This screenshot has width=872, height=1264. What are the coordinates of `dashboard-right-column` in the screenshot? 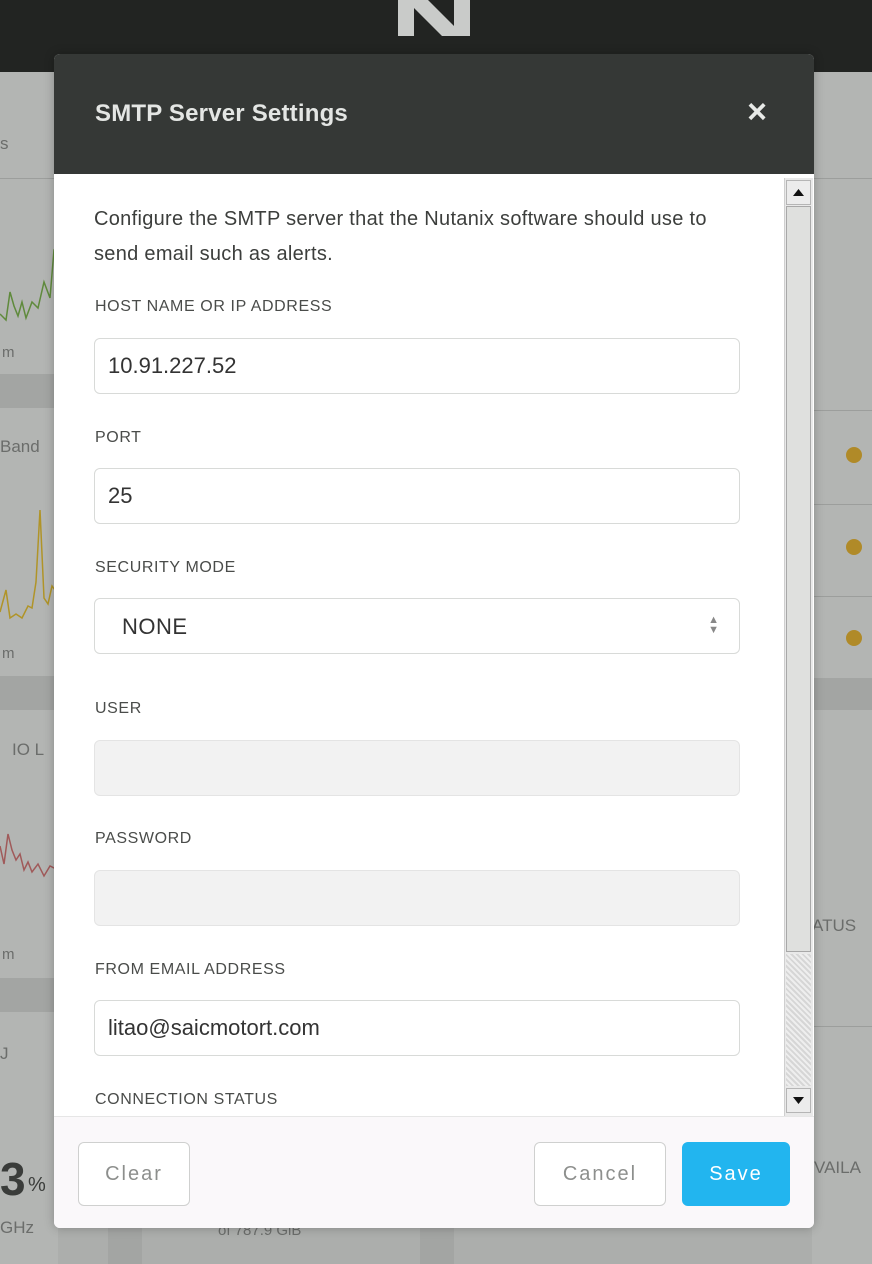 It's located at (842, 668).